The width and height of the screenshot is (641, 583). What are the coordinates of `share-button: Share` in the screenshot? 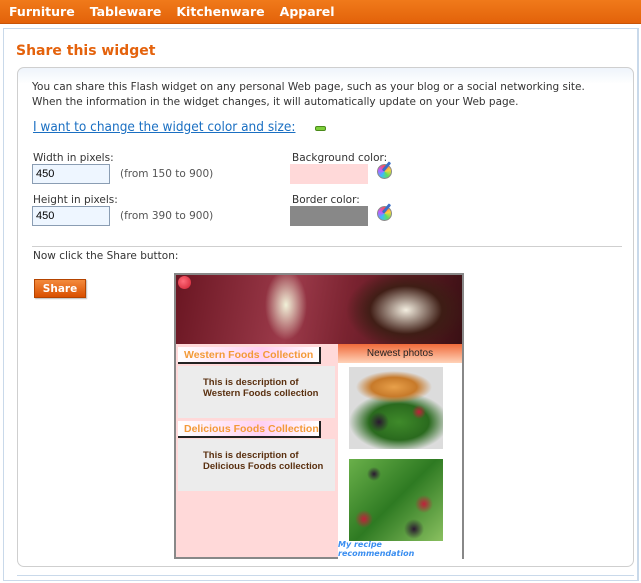 It's located at (60, 288).